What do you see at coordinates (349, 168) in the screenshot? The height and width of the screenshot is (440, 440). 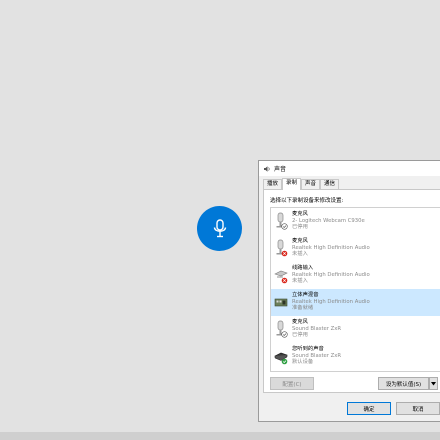 I see `dialog-titlebar: 声音` at bounding box center [349, 168].